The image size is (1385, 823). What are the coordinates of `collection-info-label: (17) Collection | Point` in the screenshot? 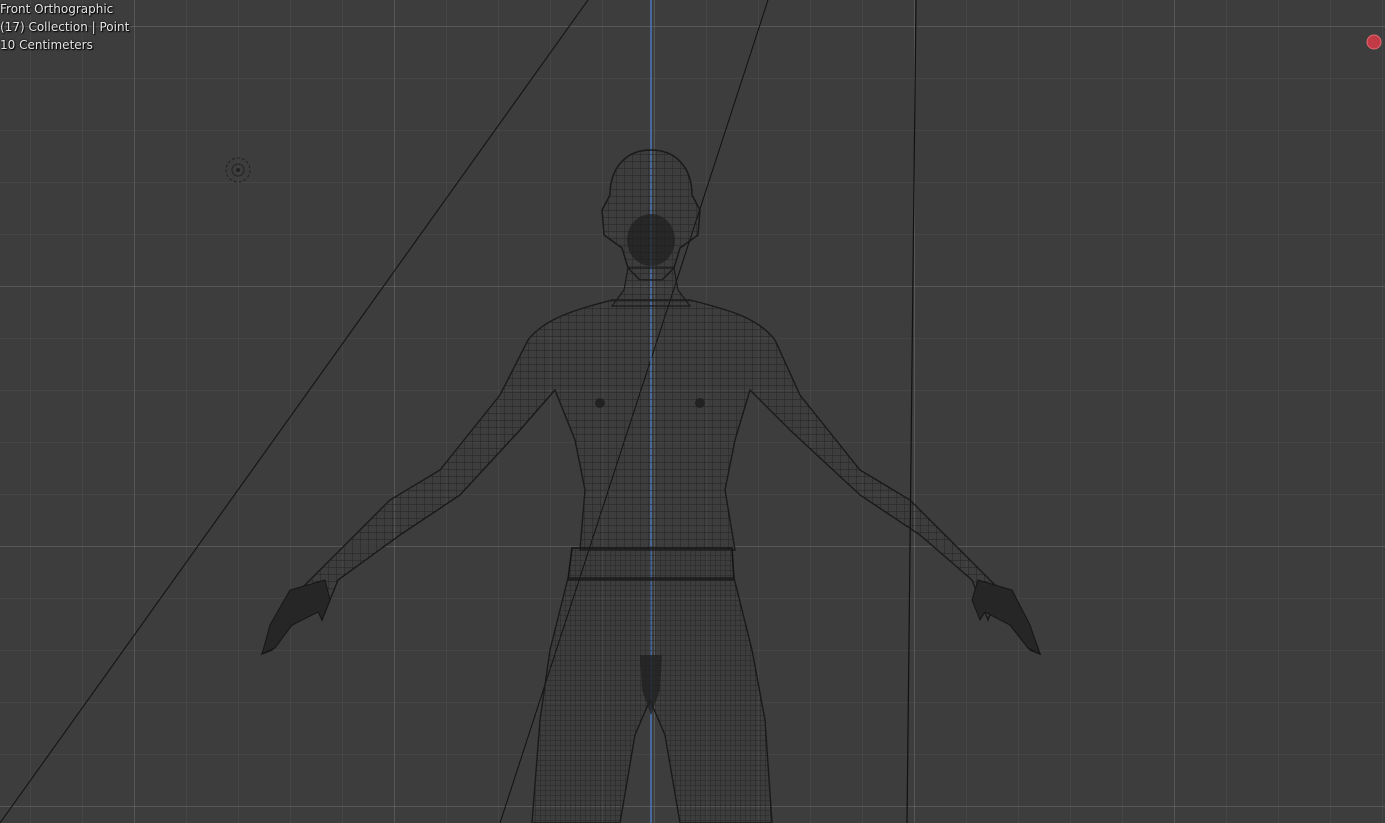 It's located at (65, 27).